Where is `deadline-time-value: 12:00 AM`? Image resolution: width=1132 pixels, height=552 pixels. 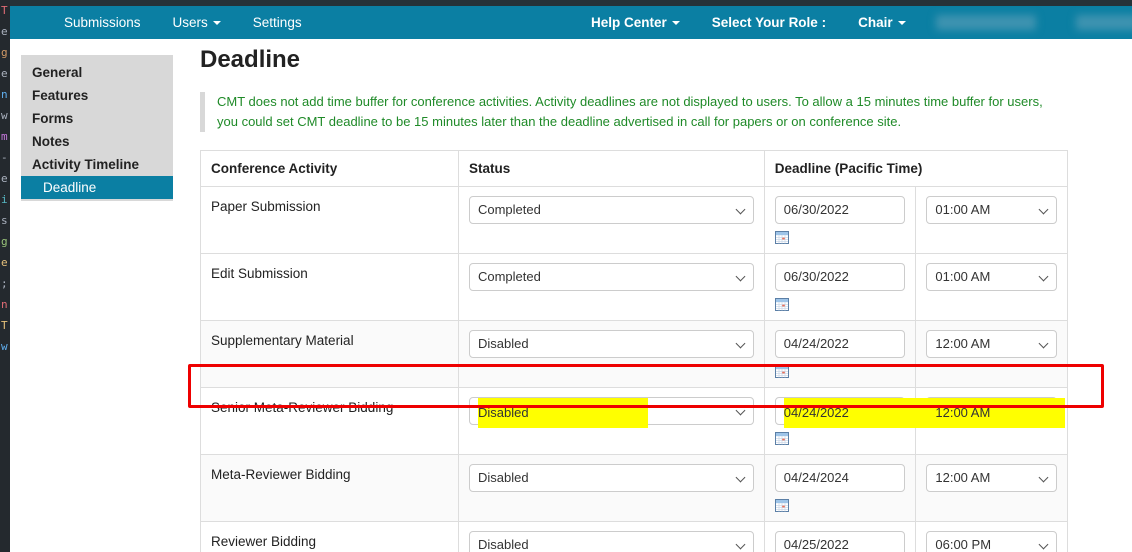
deadline-time-value: 12:00 AM is located at coordinates (963, 477).